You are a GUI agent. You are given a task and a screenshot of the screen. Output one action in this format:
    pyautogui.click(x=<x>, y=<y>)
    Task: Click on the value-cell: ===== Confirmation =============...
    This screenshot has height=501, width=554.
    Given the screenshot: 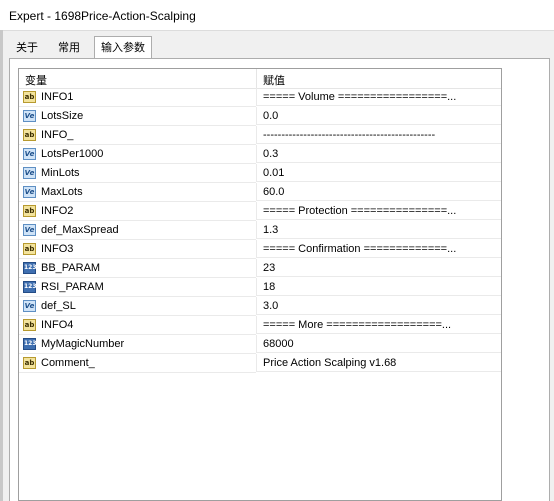 What is the action you would take?
    pyautogui.click(x=378, y=249)
    